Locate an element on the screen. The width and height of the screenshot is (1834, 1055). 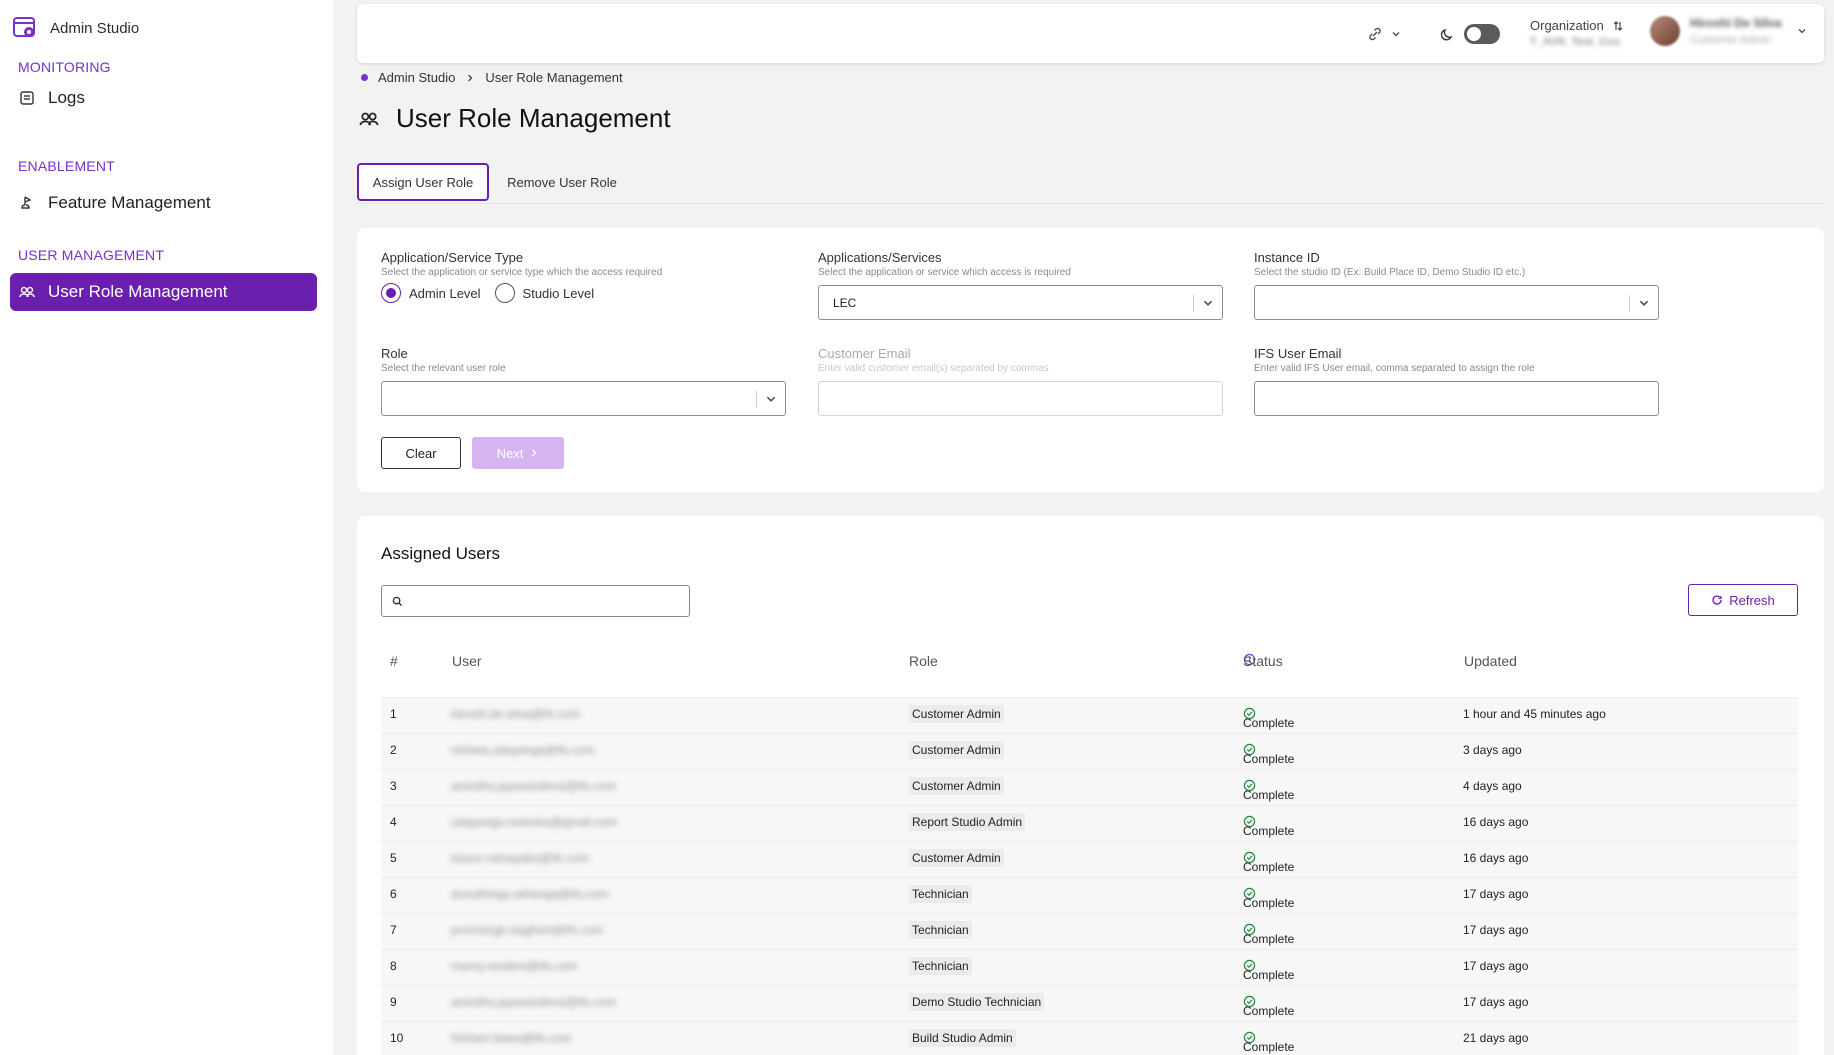
brand: Admin Studio is located at coordinates (75, 28).